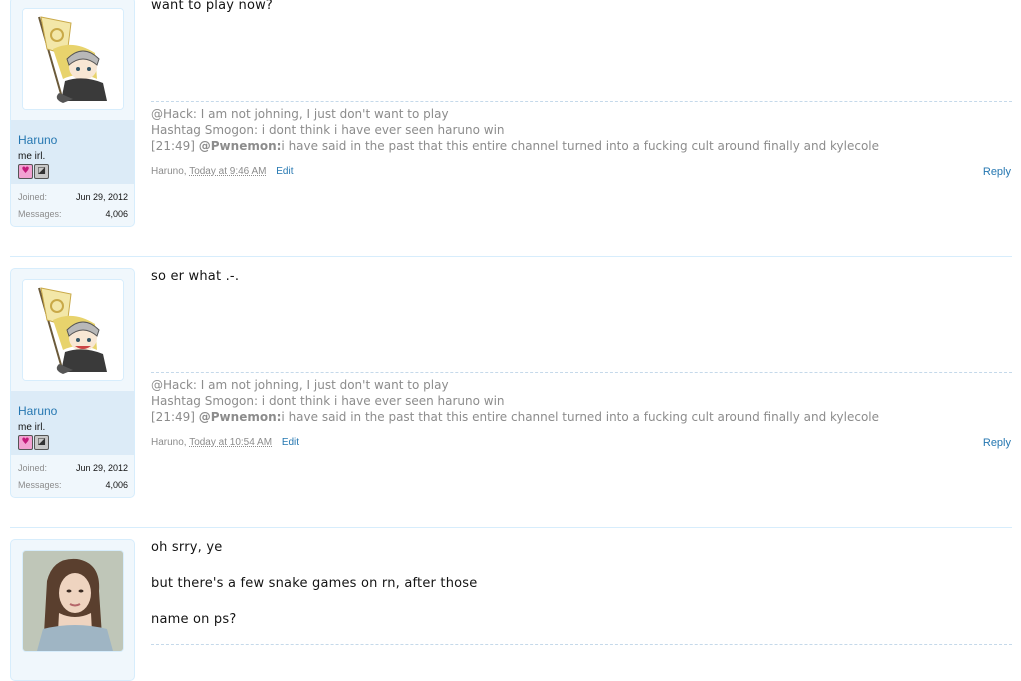 This screenshot has height=681, width=1021. I want to click on message-meta: Haruno, Today at 9:46 AM Edit, so click(222, 171).